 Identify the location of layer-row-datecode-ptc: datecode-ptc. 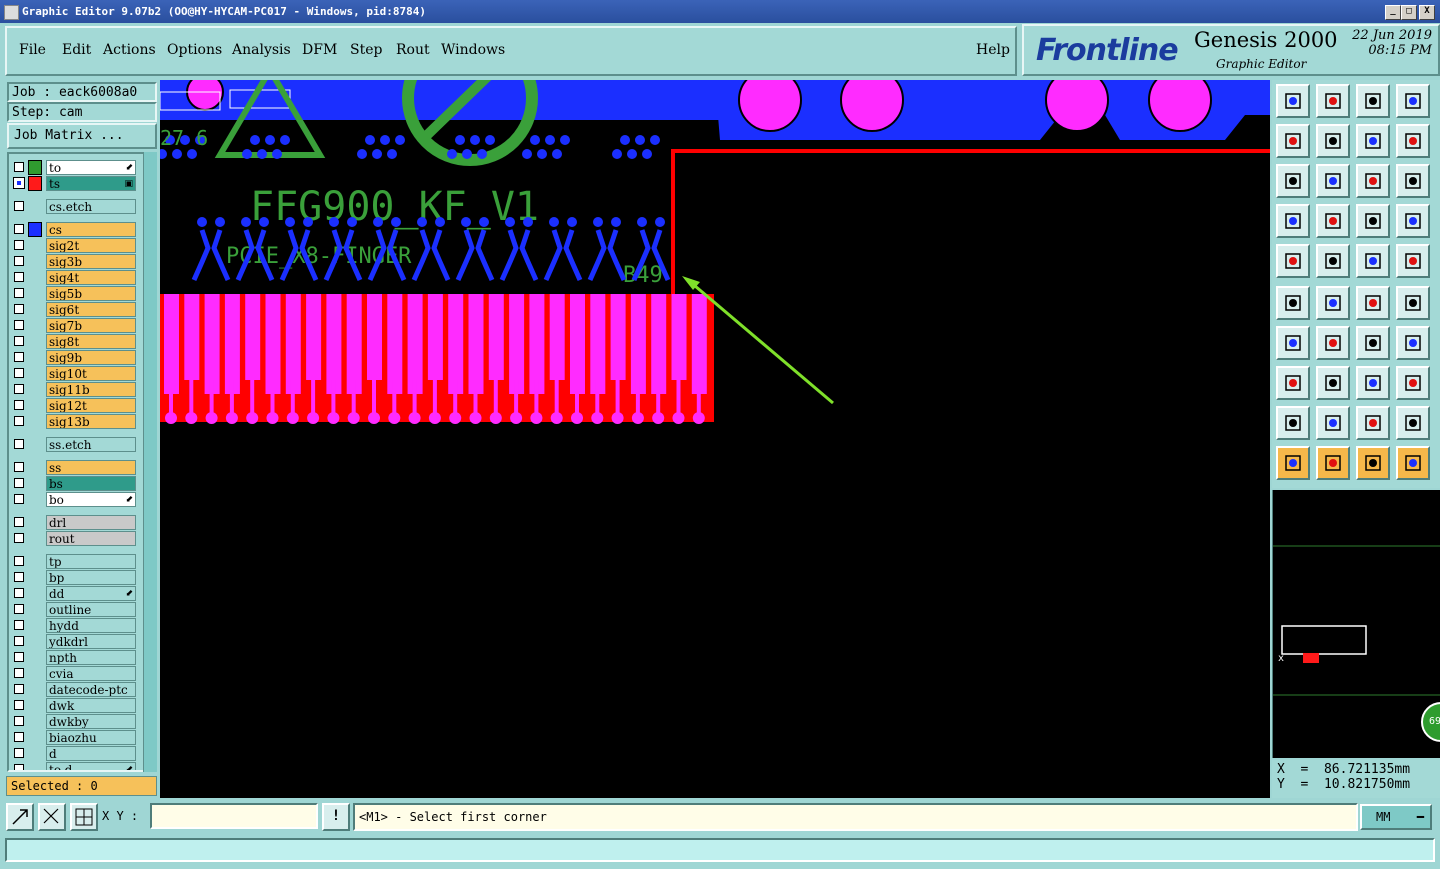
(74, 689).